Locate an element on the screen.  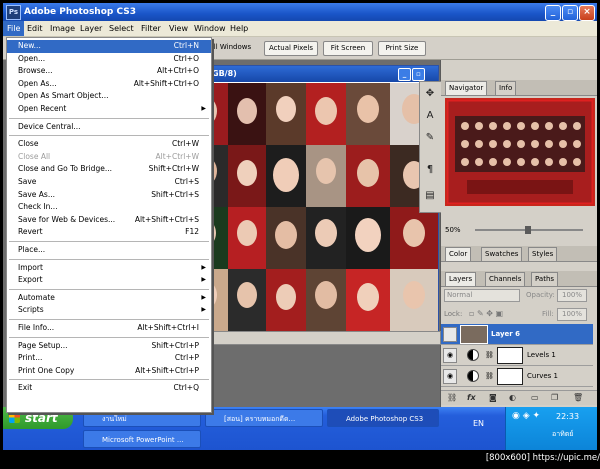
menu-item-page-setup: Page Setup... Shift+Ctrl+P is located at coordinates (109, 346).